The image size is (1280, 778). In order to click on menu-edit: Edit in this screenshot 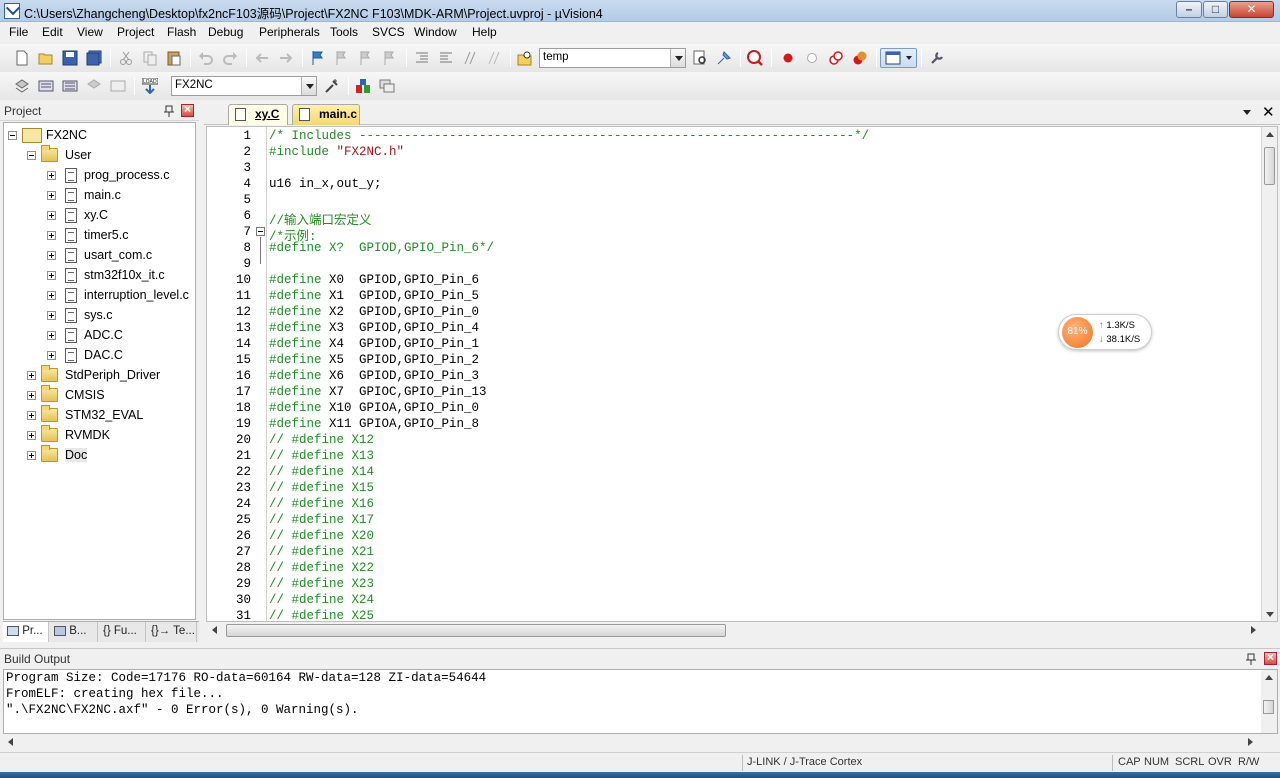, I will do `click(52, 32)`.